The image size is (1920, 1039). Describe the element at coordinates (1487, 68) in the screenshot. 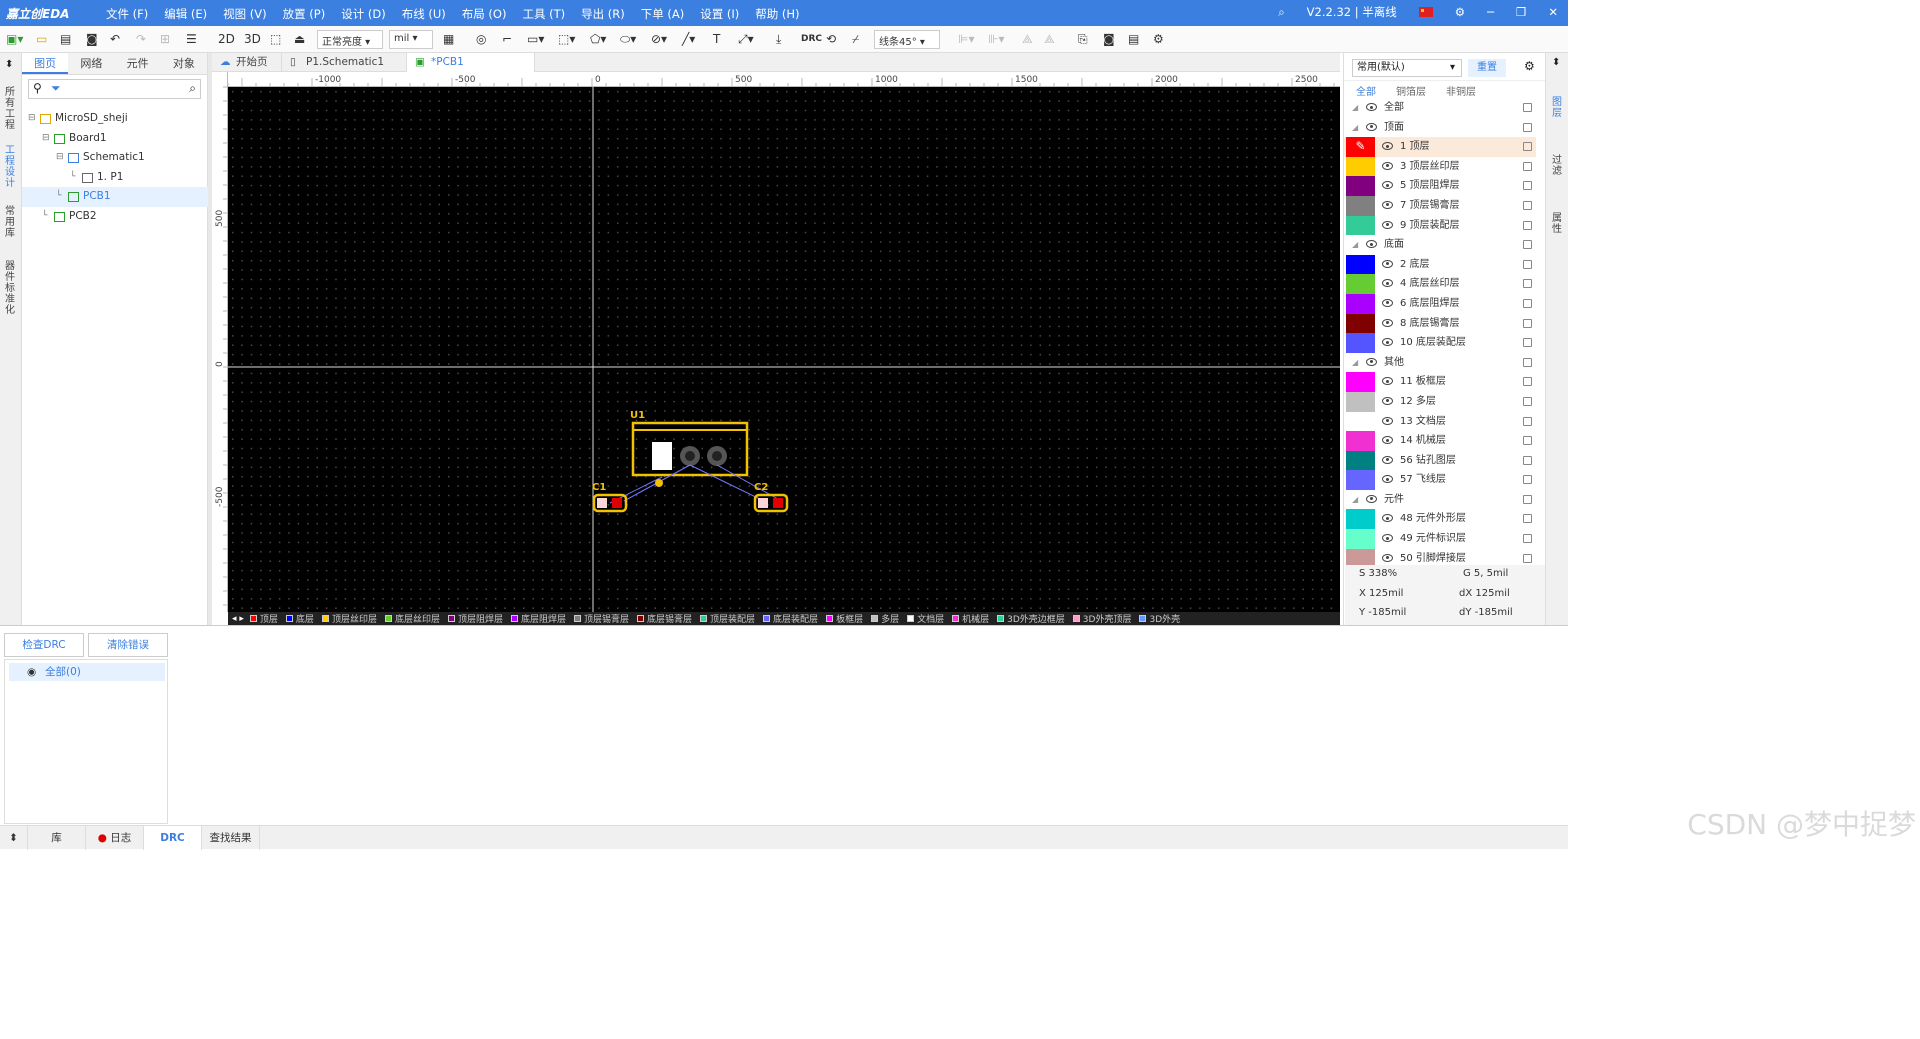

I see `reset-button: 重置` at that location.